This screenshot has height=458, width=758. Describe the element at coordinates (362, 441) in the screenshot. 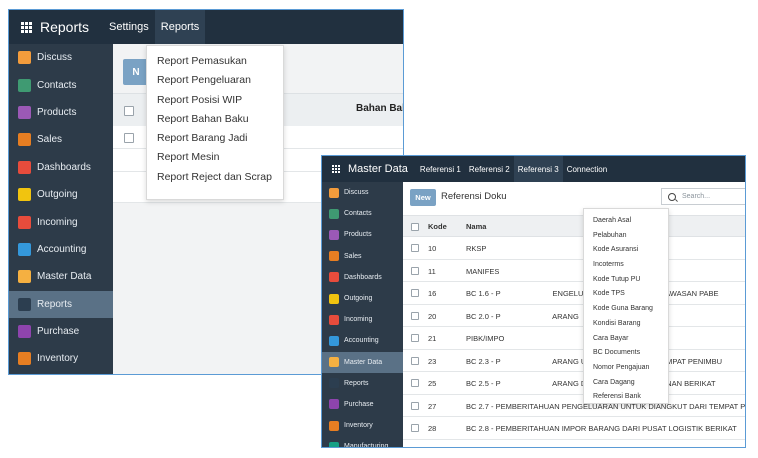

I see `sidebar-item-manufacturing: Manufacturing` at that location.